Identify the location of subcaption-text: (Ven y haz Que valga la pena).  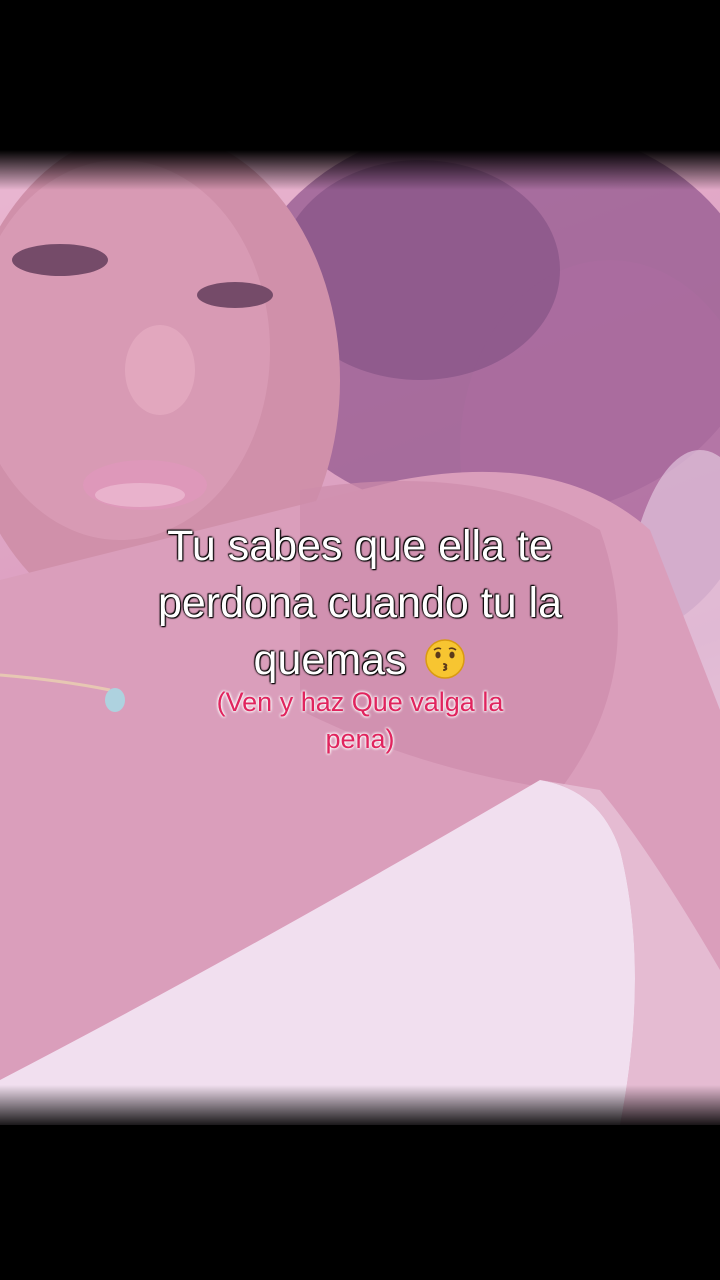
(360, 721).